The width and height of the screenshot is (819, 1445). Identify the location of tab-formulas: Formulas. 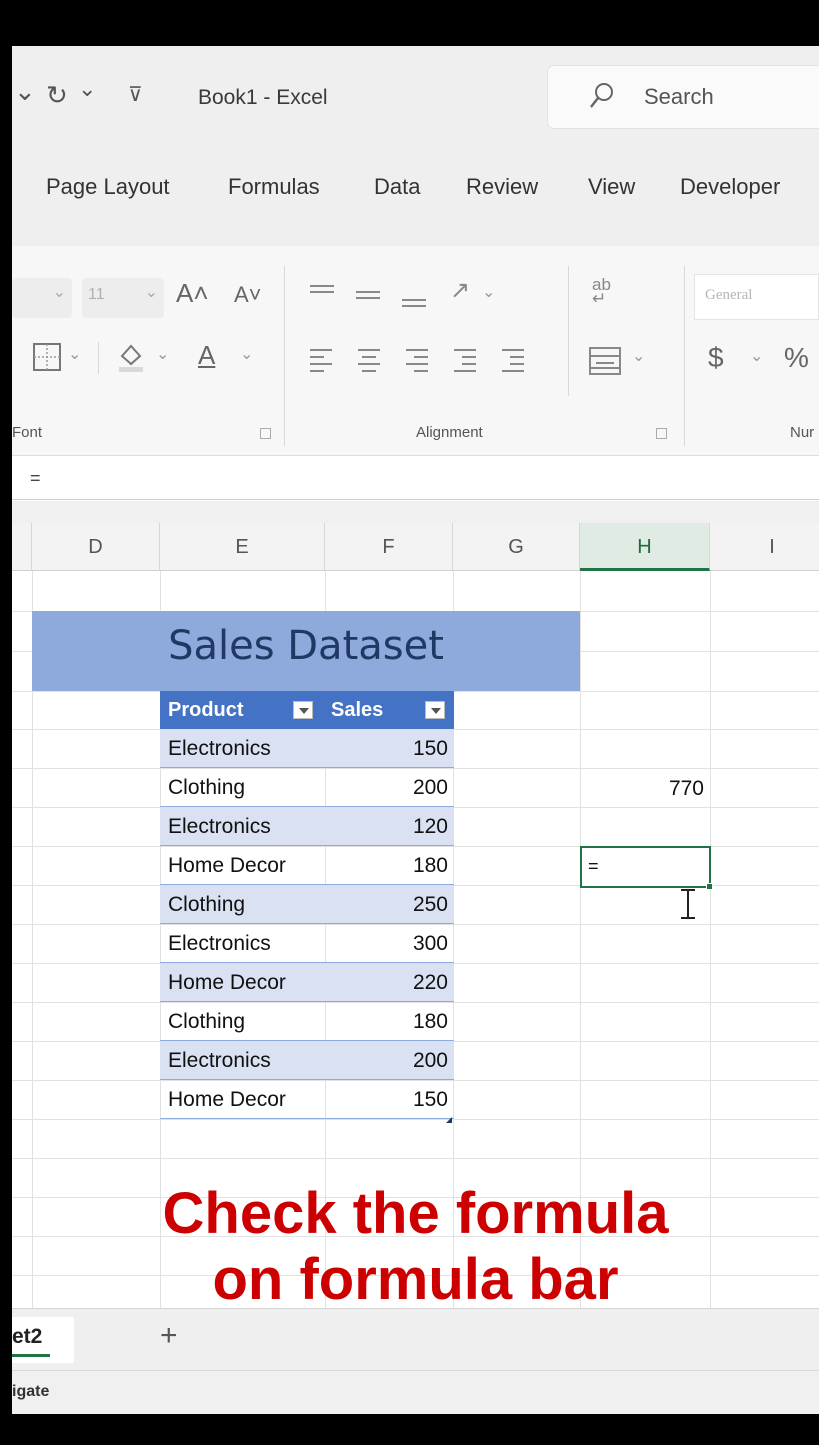
(274, 187).